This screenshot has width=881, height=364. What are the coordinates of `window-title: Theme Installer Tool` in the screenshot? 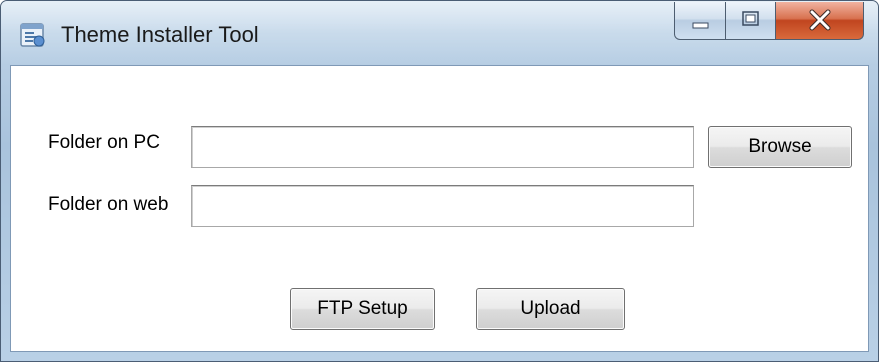 It's located at (160, 34).